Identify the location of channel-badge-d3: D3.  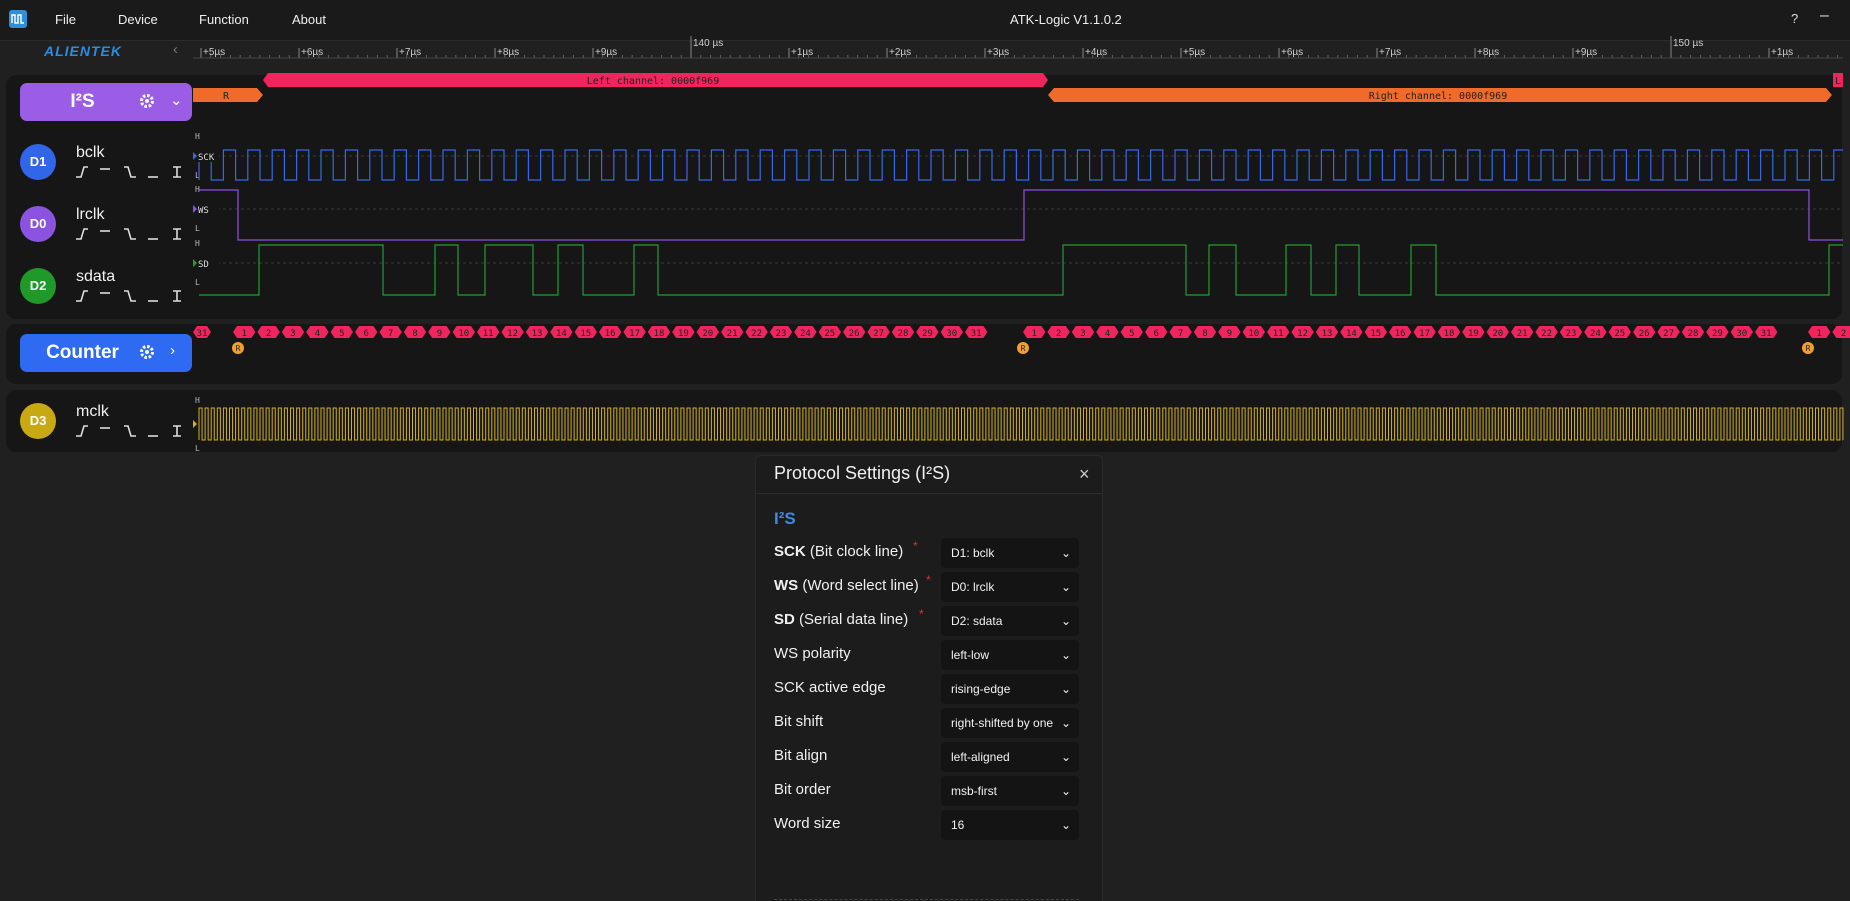
(38, 421).